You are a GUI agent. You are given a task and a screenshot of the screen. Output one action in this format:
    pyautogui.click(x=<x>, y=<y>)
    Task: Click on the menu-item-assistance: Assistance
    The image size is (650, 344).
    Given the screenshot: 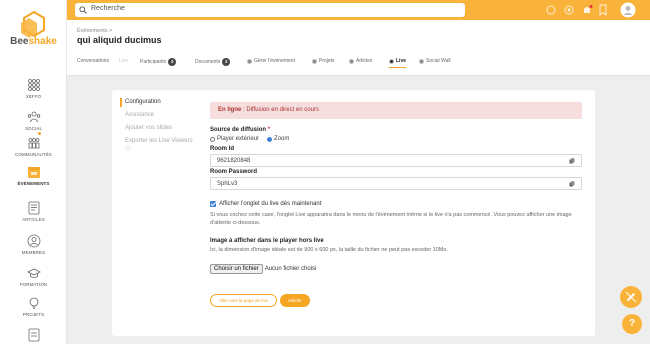 What is the action you would take?
    pyautogui.click(x=159, y=115)
    